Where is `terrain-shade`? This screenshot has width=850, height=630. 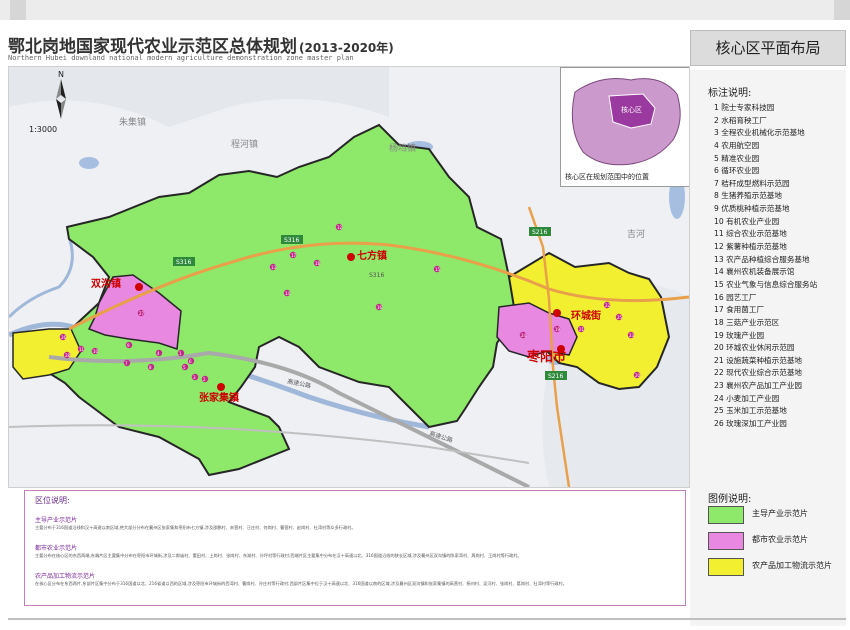 terrain-shade is located at coordinates (199, 97).